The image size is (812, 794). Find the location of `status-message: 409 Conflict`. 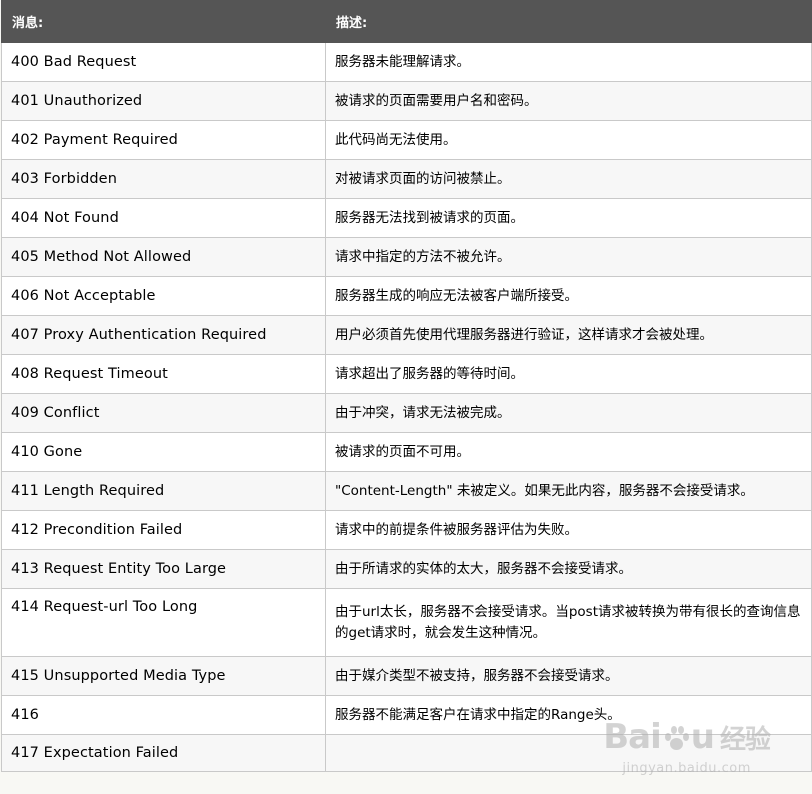

status-message: 409 Conflict is located at coordinates (163, 413).